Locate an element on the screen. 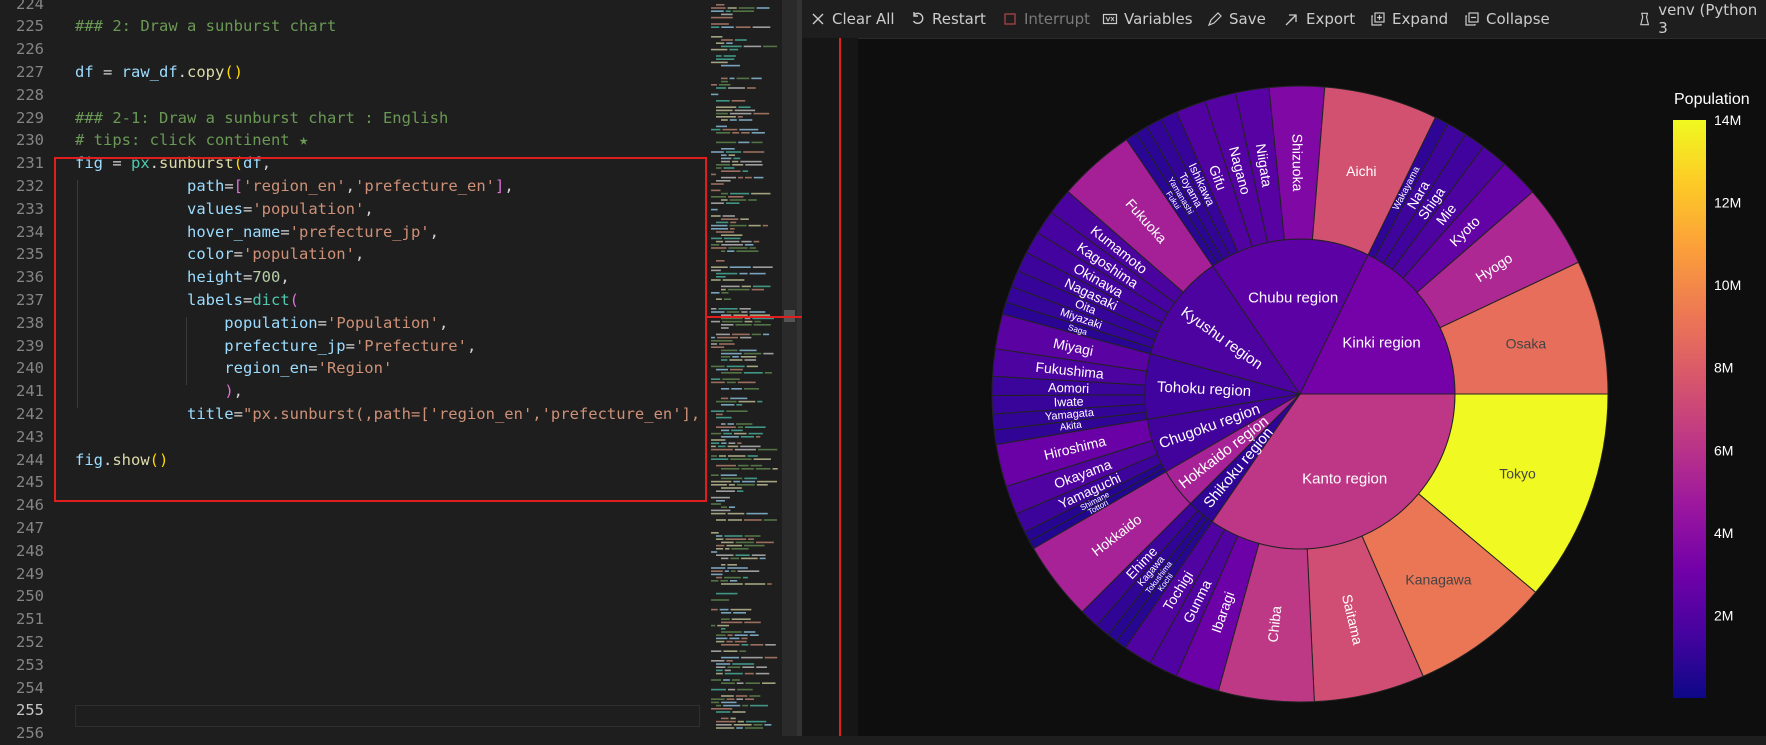 The image size is (1766, 745). line-number: 234 is located at coordinates (30, 231).